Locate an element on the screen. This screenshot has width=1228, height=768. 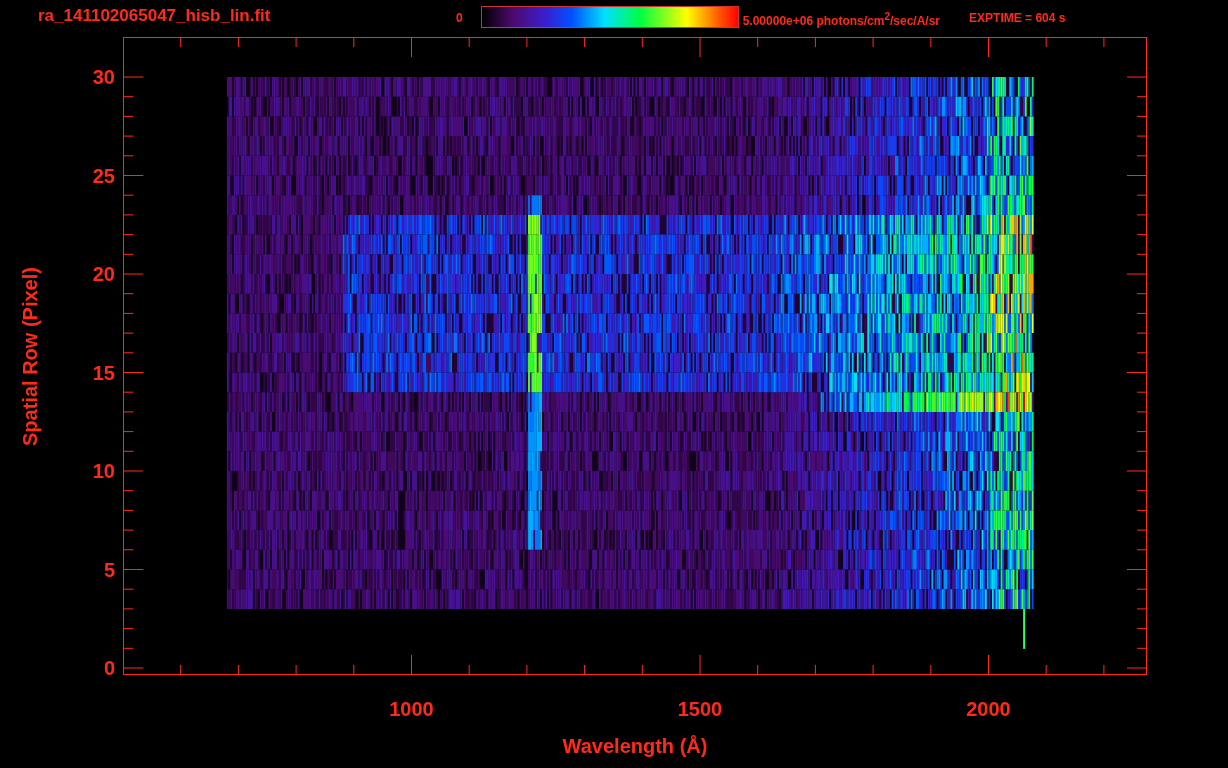
y-tick-label: 15 is located at coordinates (103, 372).